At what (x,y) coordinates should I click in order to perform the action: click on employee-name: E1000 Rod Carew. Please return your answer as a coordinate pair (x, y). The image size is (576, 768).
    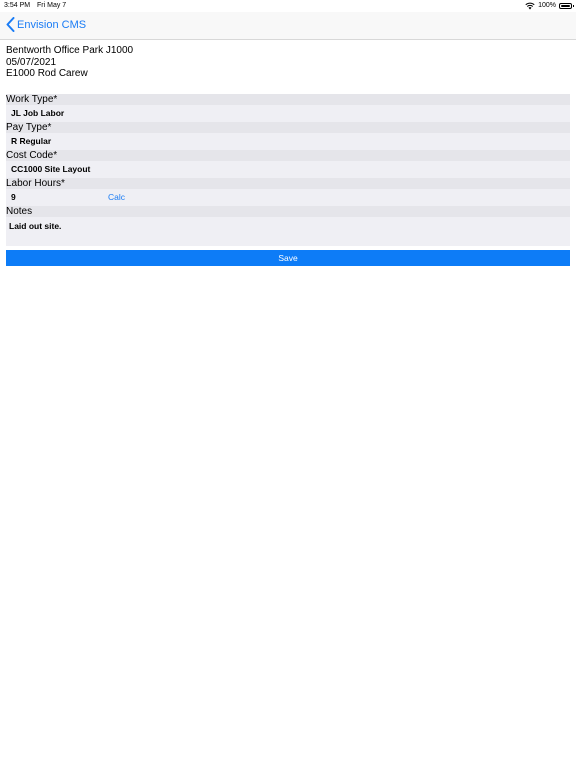
    Looking at the image, I should click on (47, 73).